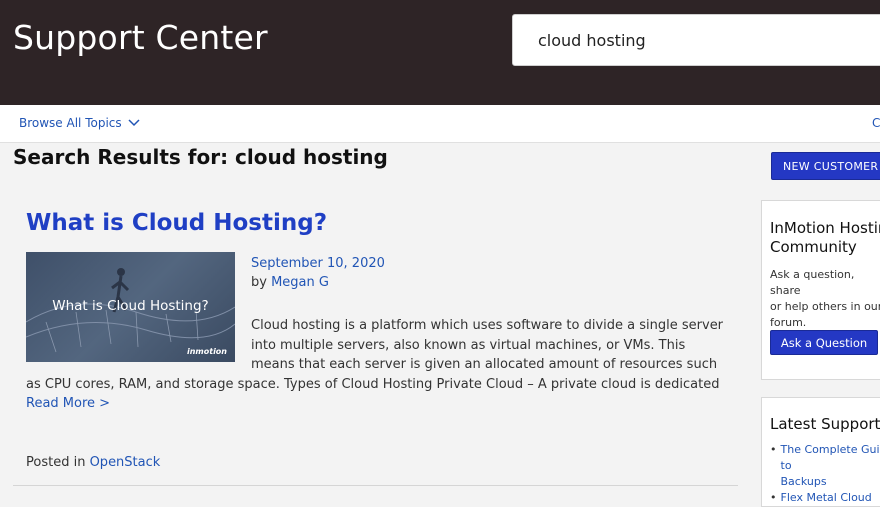  Describe the element at coordinates (830, 466) in the screenshot. I see `latest-support-link: The Complete Guide to Backups` at that location.